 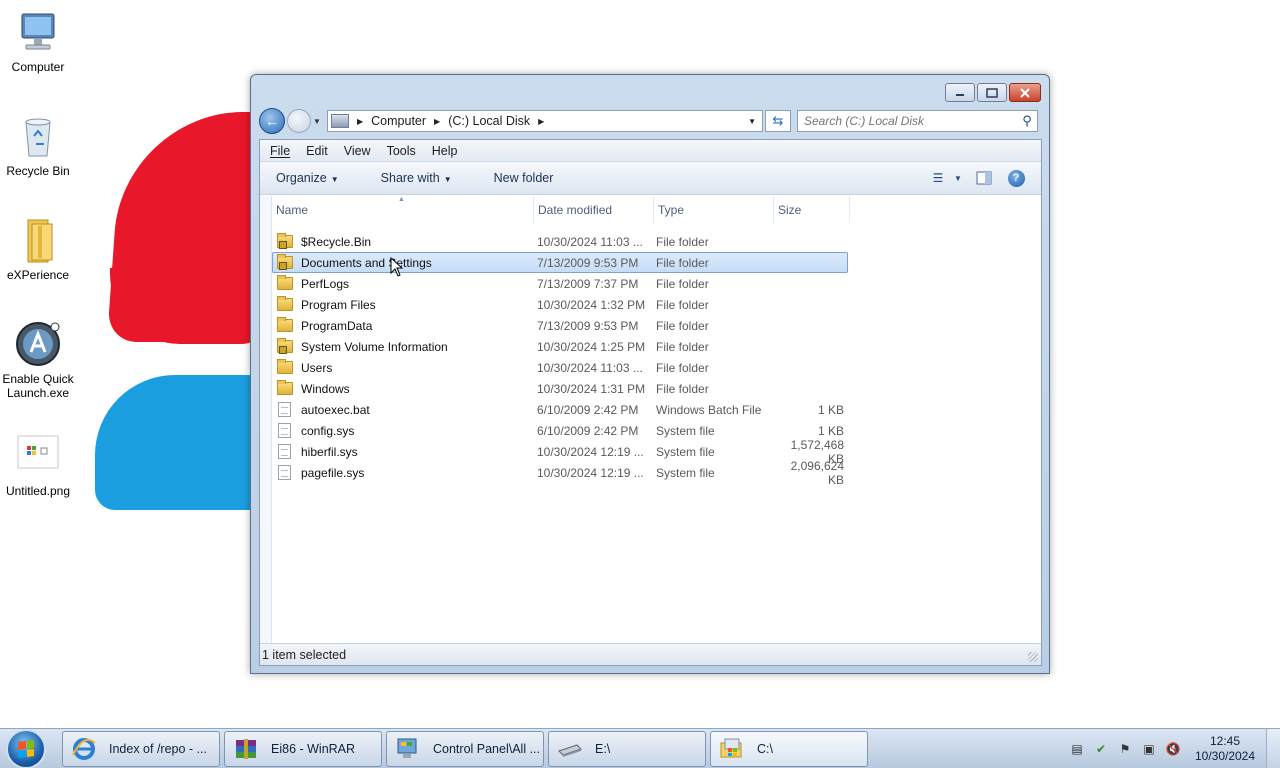 I want to click on organize-button: Organize ▼, so click(x=307, y=178).